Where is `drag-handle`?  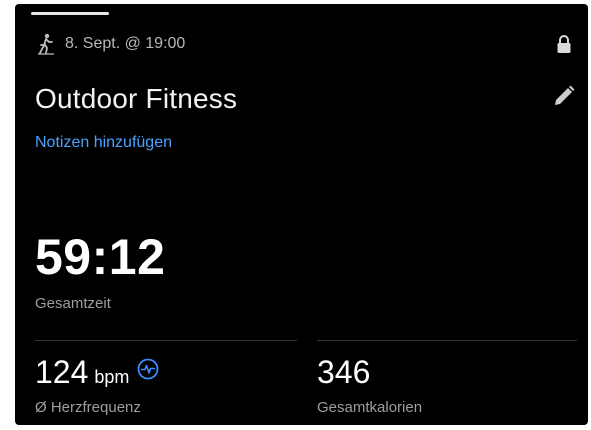 drag-handle is located at coordinates (70, 13).